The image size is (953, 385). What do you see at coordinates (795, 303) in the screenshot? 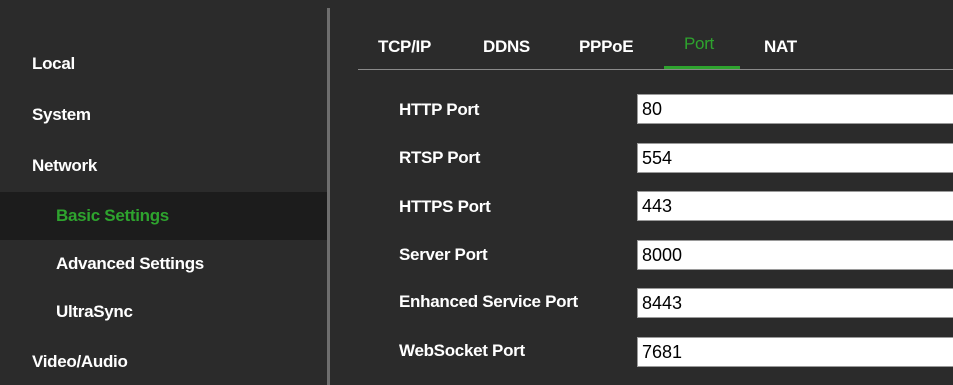
I see `enhanced-service-port-input` at bounding box center [795, 303].